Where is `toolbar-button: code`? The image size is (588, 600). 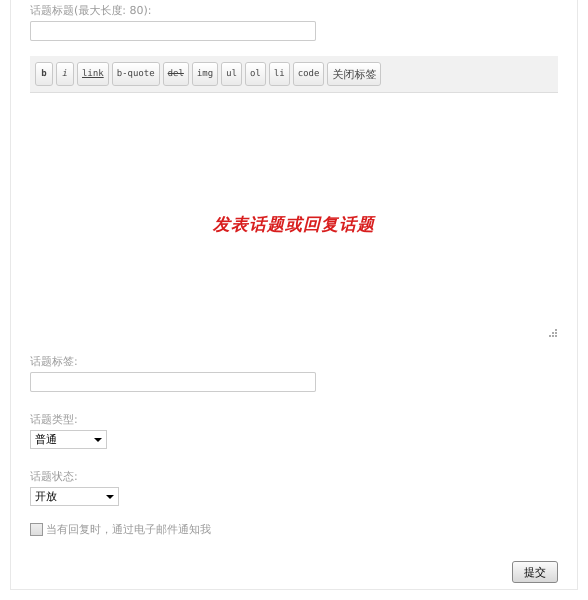 toolbar-button: code is located at coordinates (308, 74).